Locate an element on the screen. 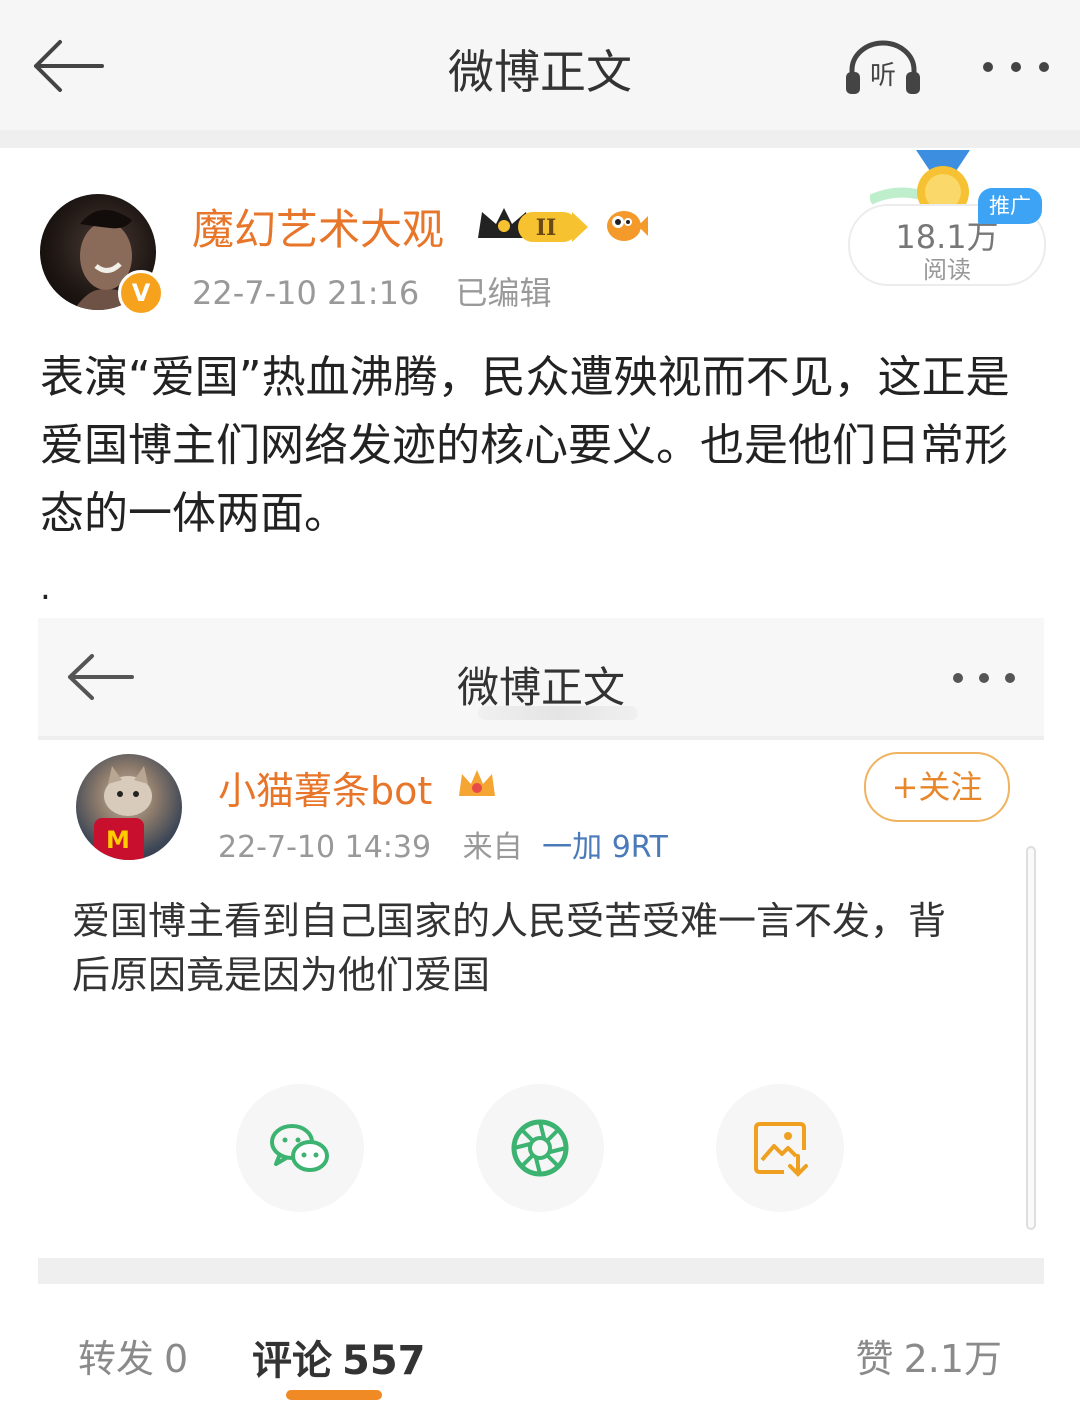 This screenshot has height=1423, width=1080. screenshot-divider is located at coordinates (541, 738).